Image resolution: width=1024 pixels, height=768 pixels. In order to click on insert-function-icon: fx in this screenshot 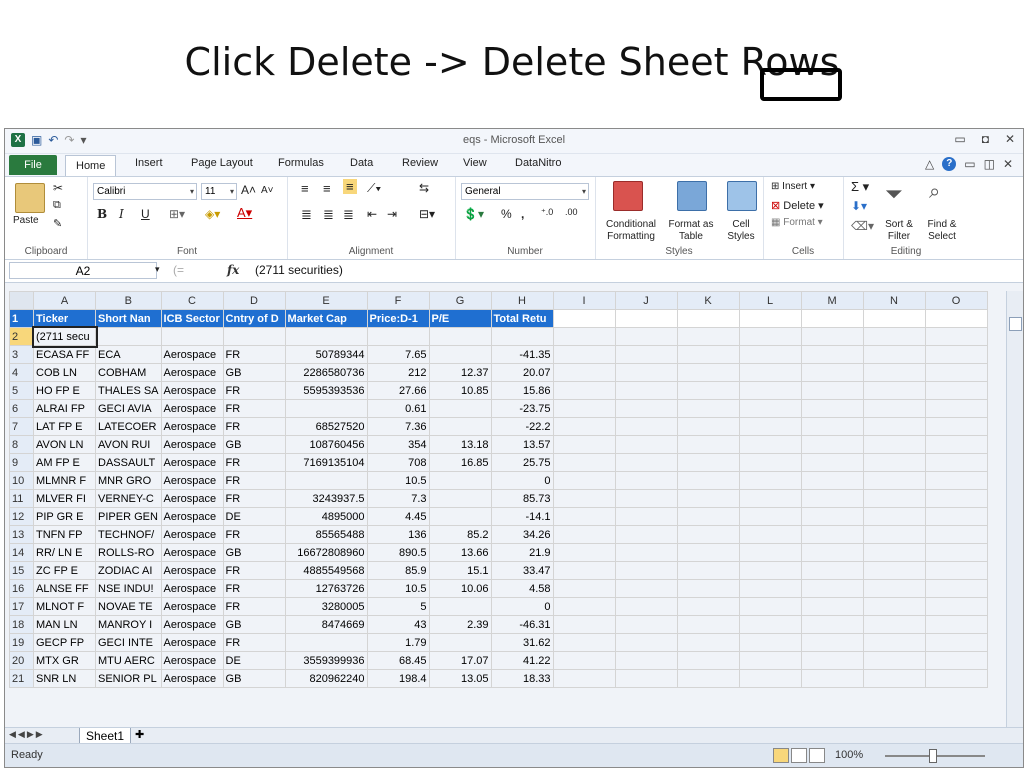, I will do `click(233, 270)`.